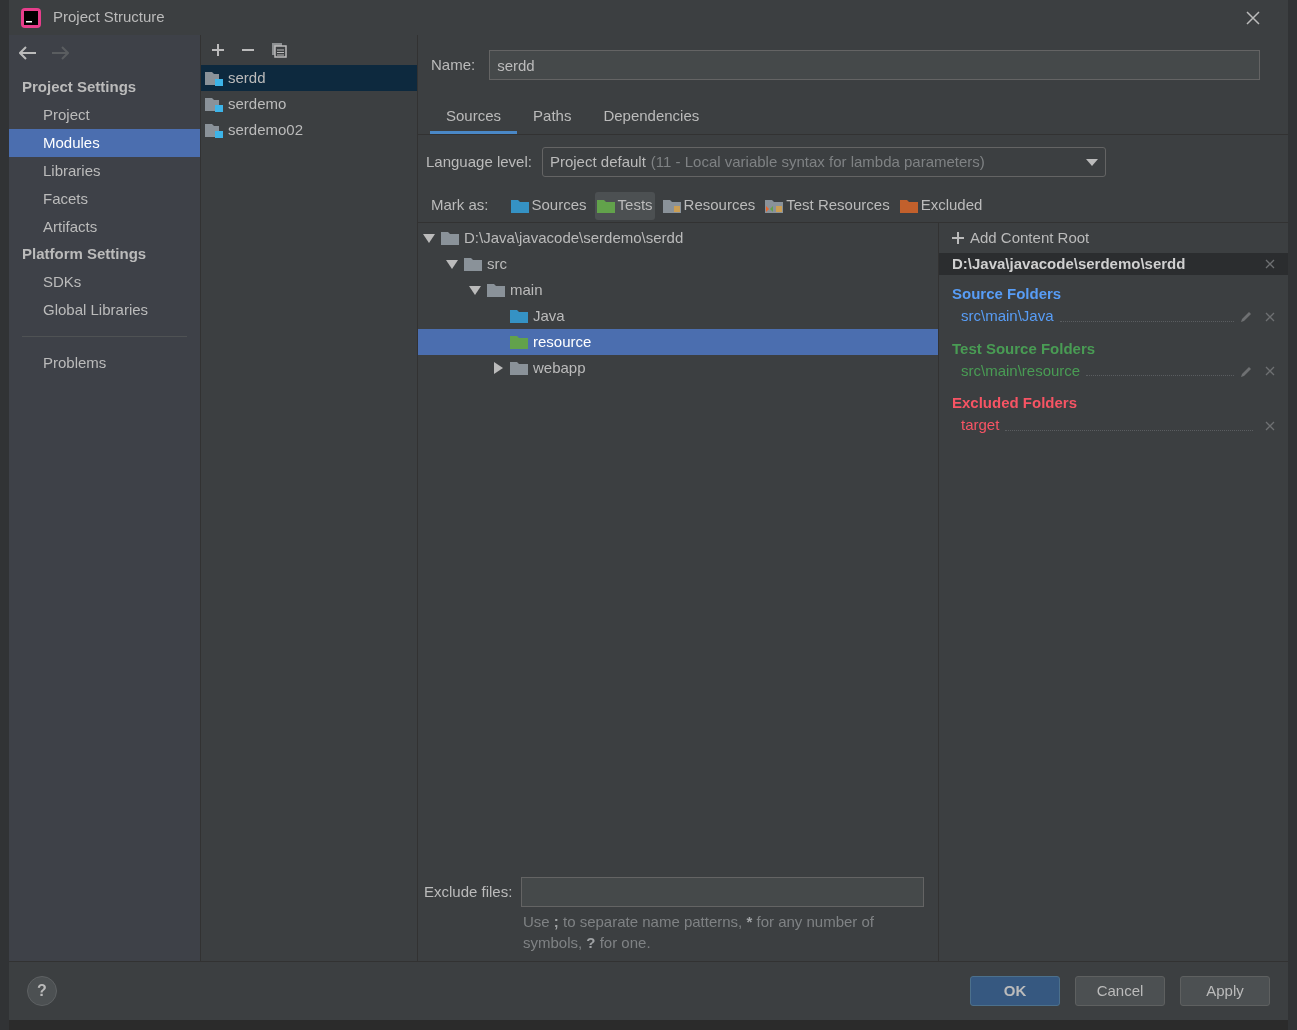  I want to click on mark-as-button: Excluded, so click(941, 205).